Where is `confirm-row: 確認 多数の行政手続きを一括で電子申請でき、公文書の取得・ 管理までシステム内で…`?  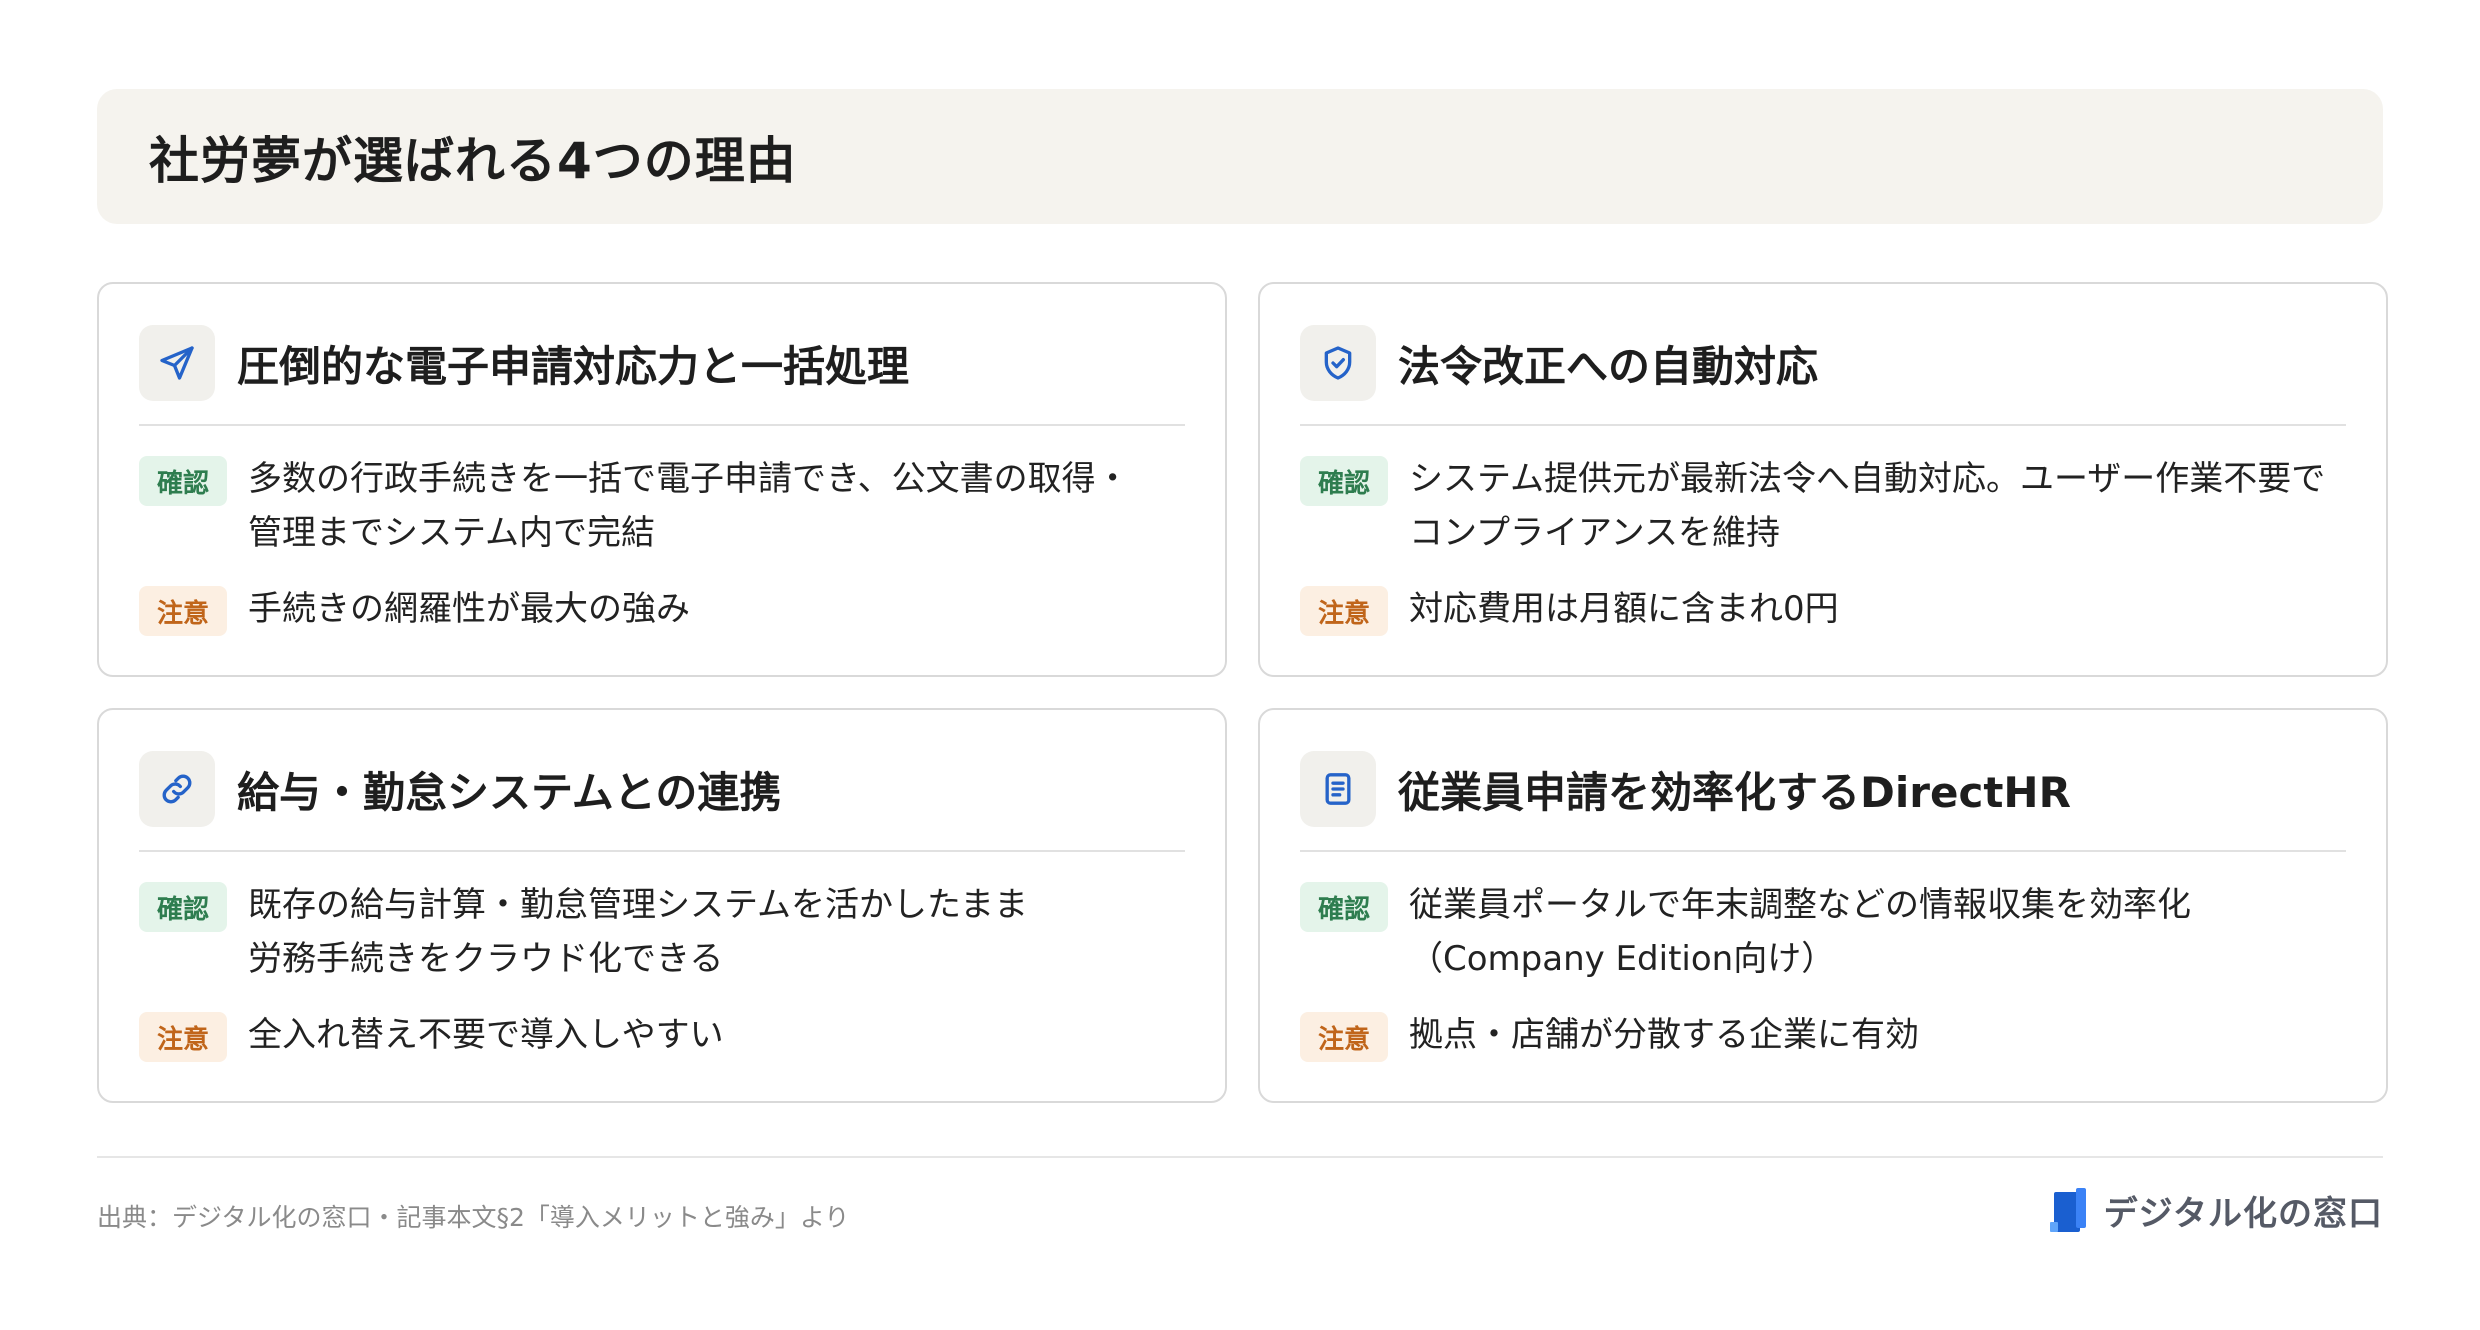
confirm-row: 確認 多数の行政手続きを一括で電子申請でき、公文書の取得・ 管理までシステム内で… is located at coordinates (667, 506).